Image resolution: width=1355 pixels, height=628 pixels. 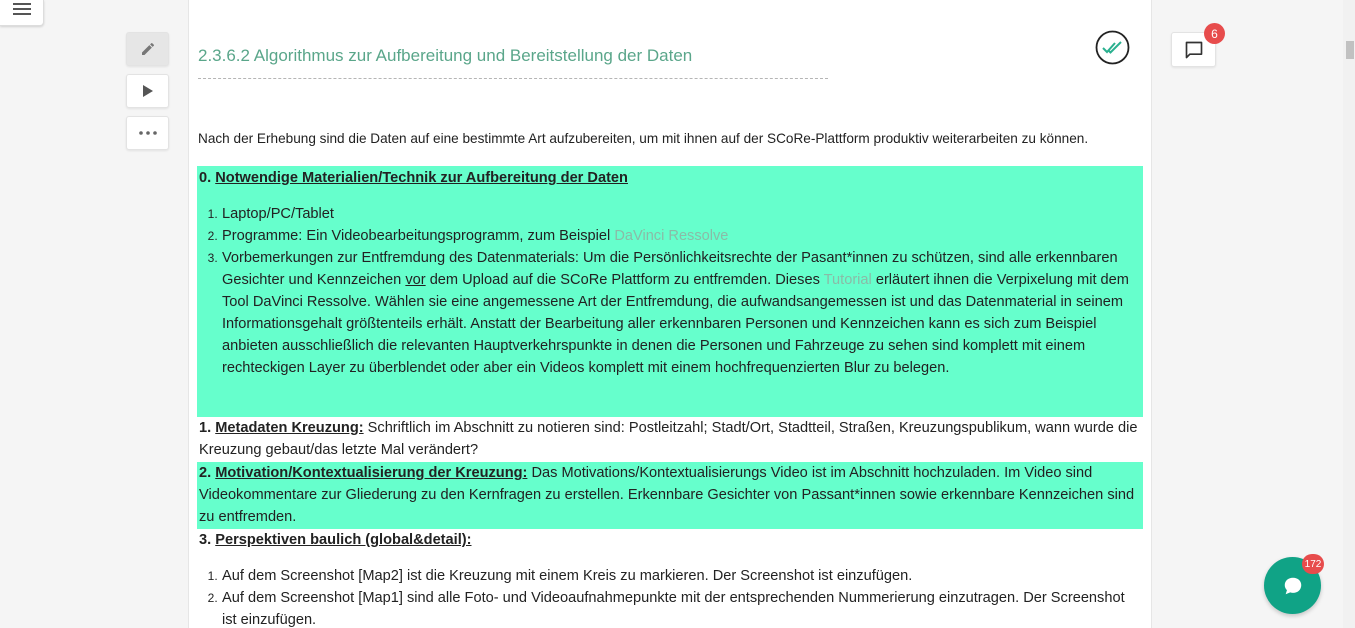 I want to click on chat-count-badge: 172, so click(x=1313, y=564).